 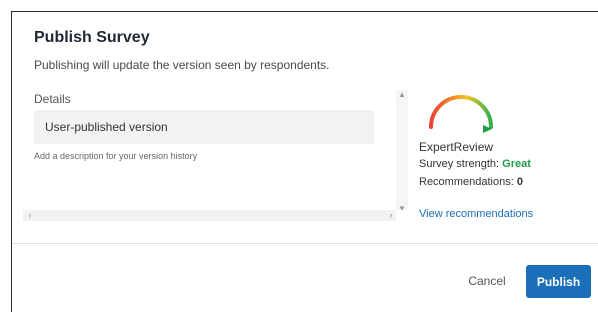 I want to click on scroll-left-icon: ‹, so click(x=30, y=215).